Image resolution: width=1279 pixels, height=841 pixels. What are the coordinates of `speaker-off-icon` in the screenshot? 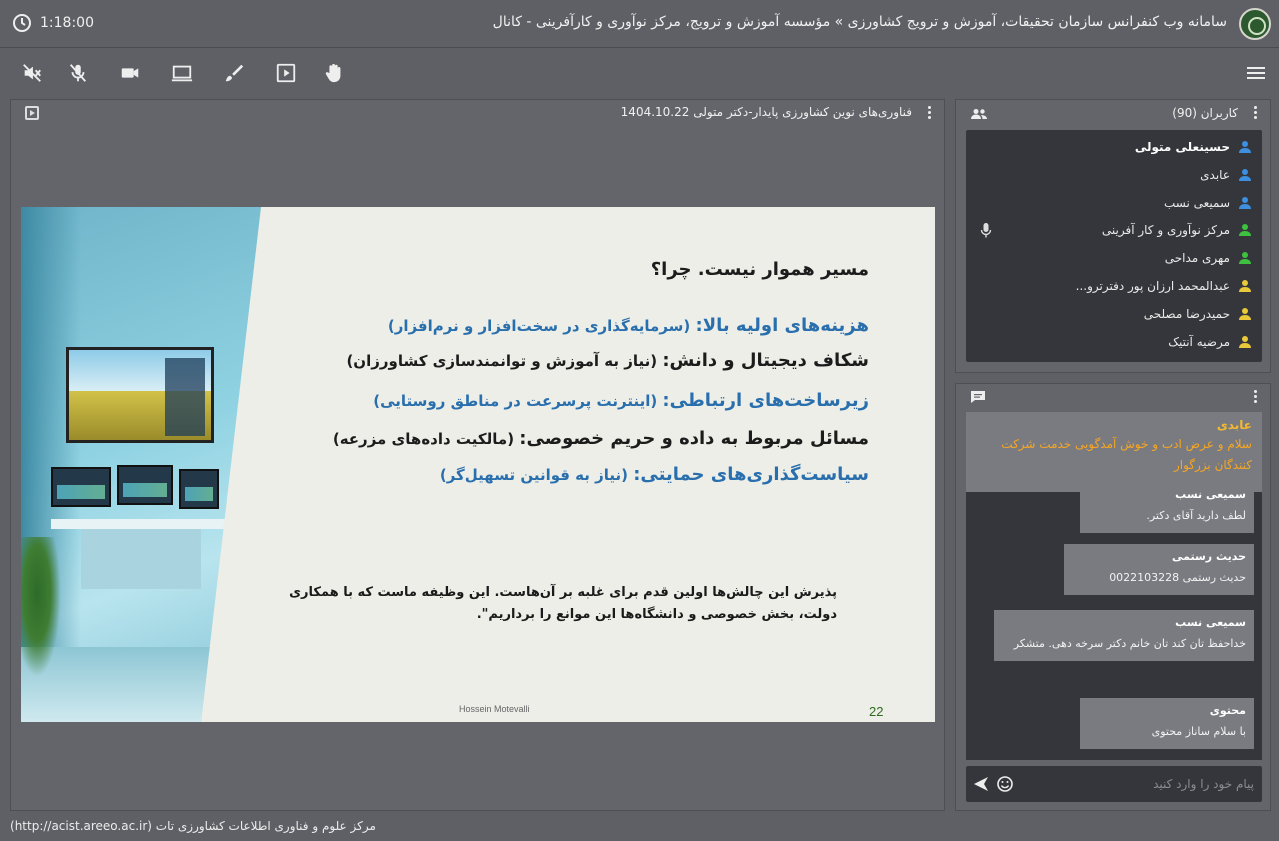 It's located at (32, 73).